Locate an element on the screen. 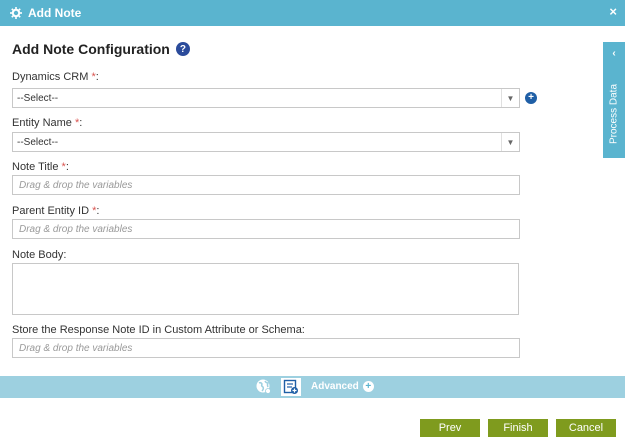 The image size is (625, 446). footer: Prev Finish Cancel is located at coordinates (312, 422).